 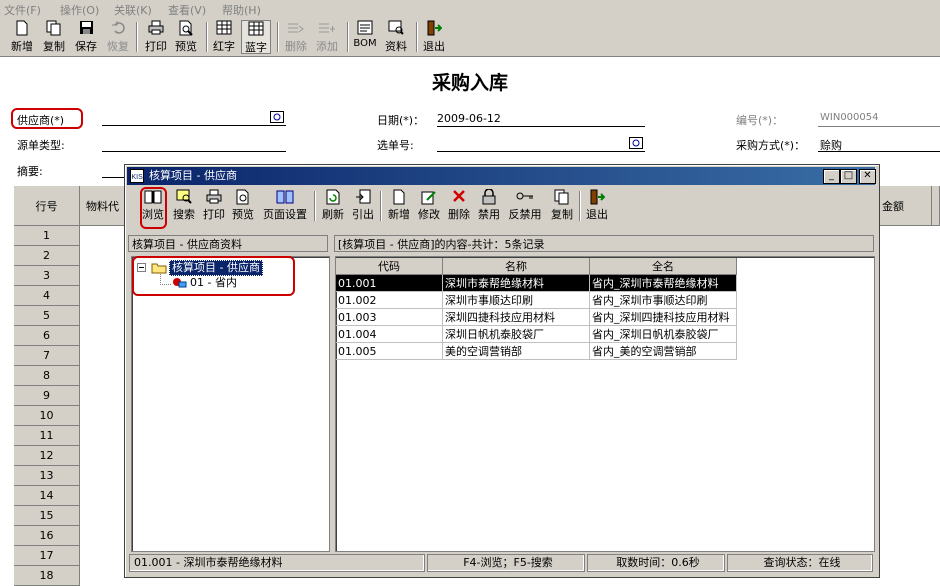 What do you see at coordinates (47, 536) in the screenshot?
I see `grid-row-number: 16` at bounding box center [47, 536].